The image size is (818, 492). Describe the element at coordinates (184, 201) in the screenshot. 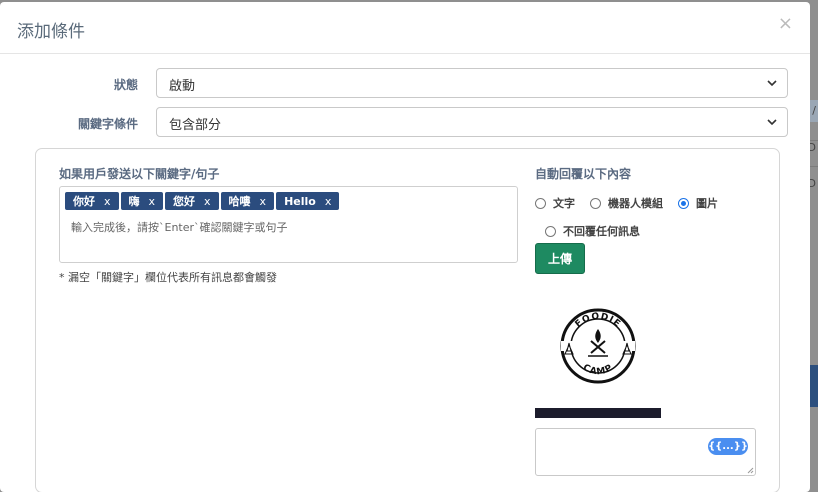

I see `keyword-tag-text: 您好` at that location.